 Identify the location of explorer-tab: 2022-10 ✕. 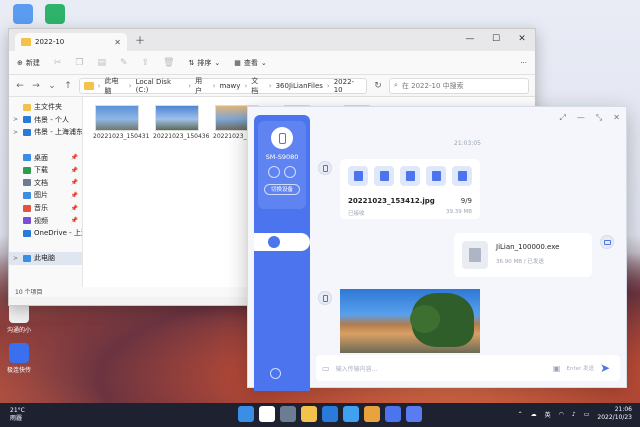
(71, 42).